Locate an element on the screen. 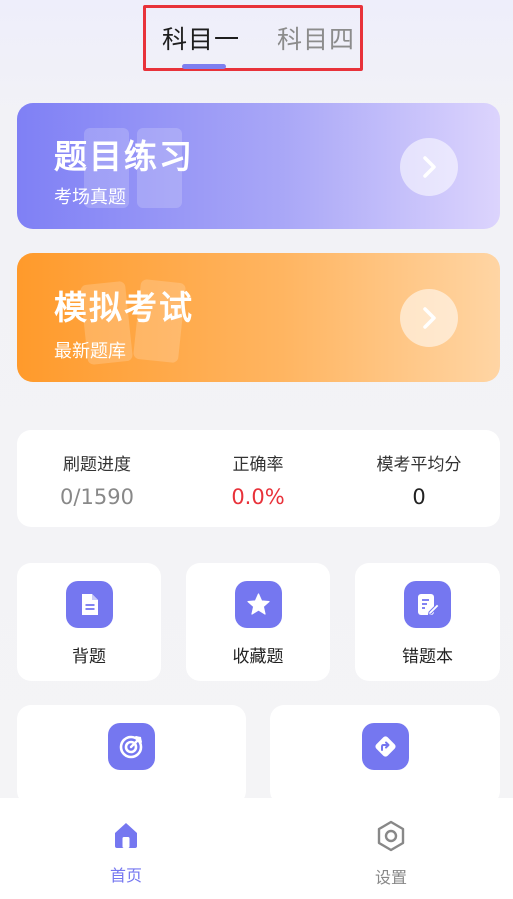 The width and height of the screenshot is (513, 899). stat-accuracy-value: 0.0% is located at coordinates (258, 497).